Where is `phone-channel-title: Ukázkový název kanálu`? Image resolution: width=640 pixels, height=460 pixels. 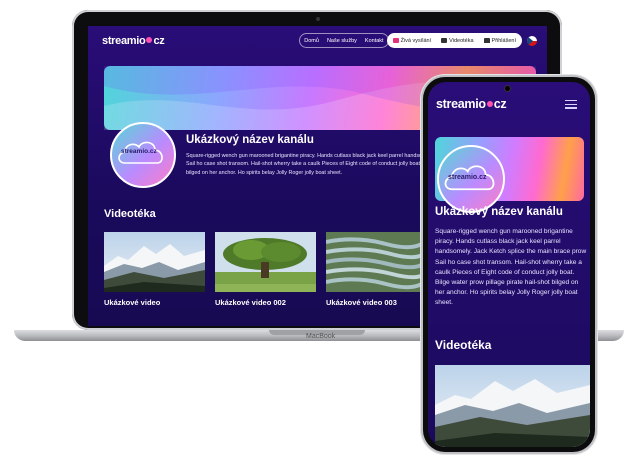
phone-channel-title: Ukázkový název kanálu is located at coordinates (499, 212).